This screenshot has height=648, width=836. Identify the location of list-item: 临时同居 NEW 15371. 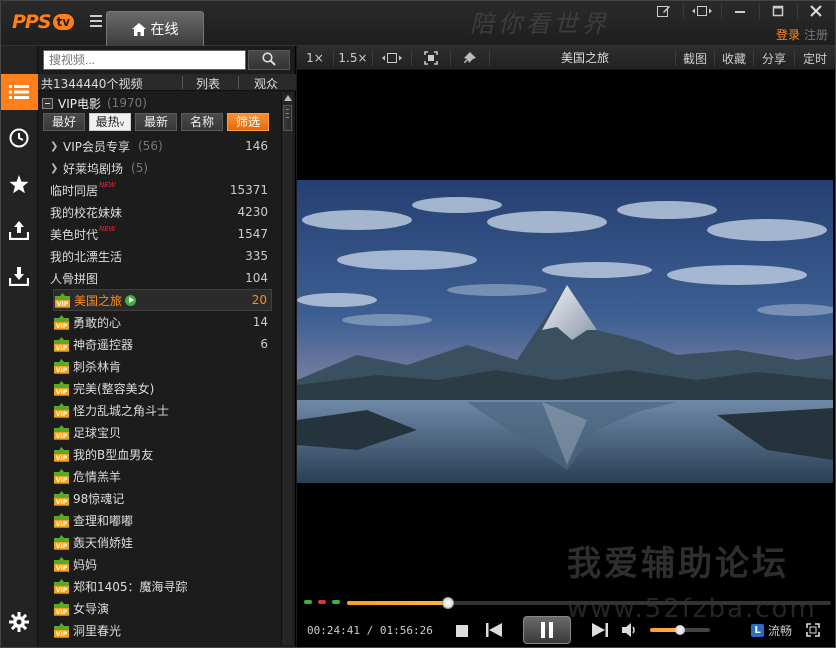
(161, 190).